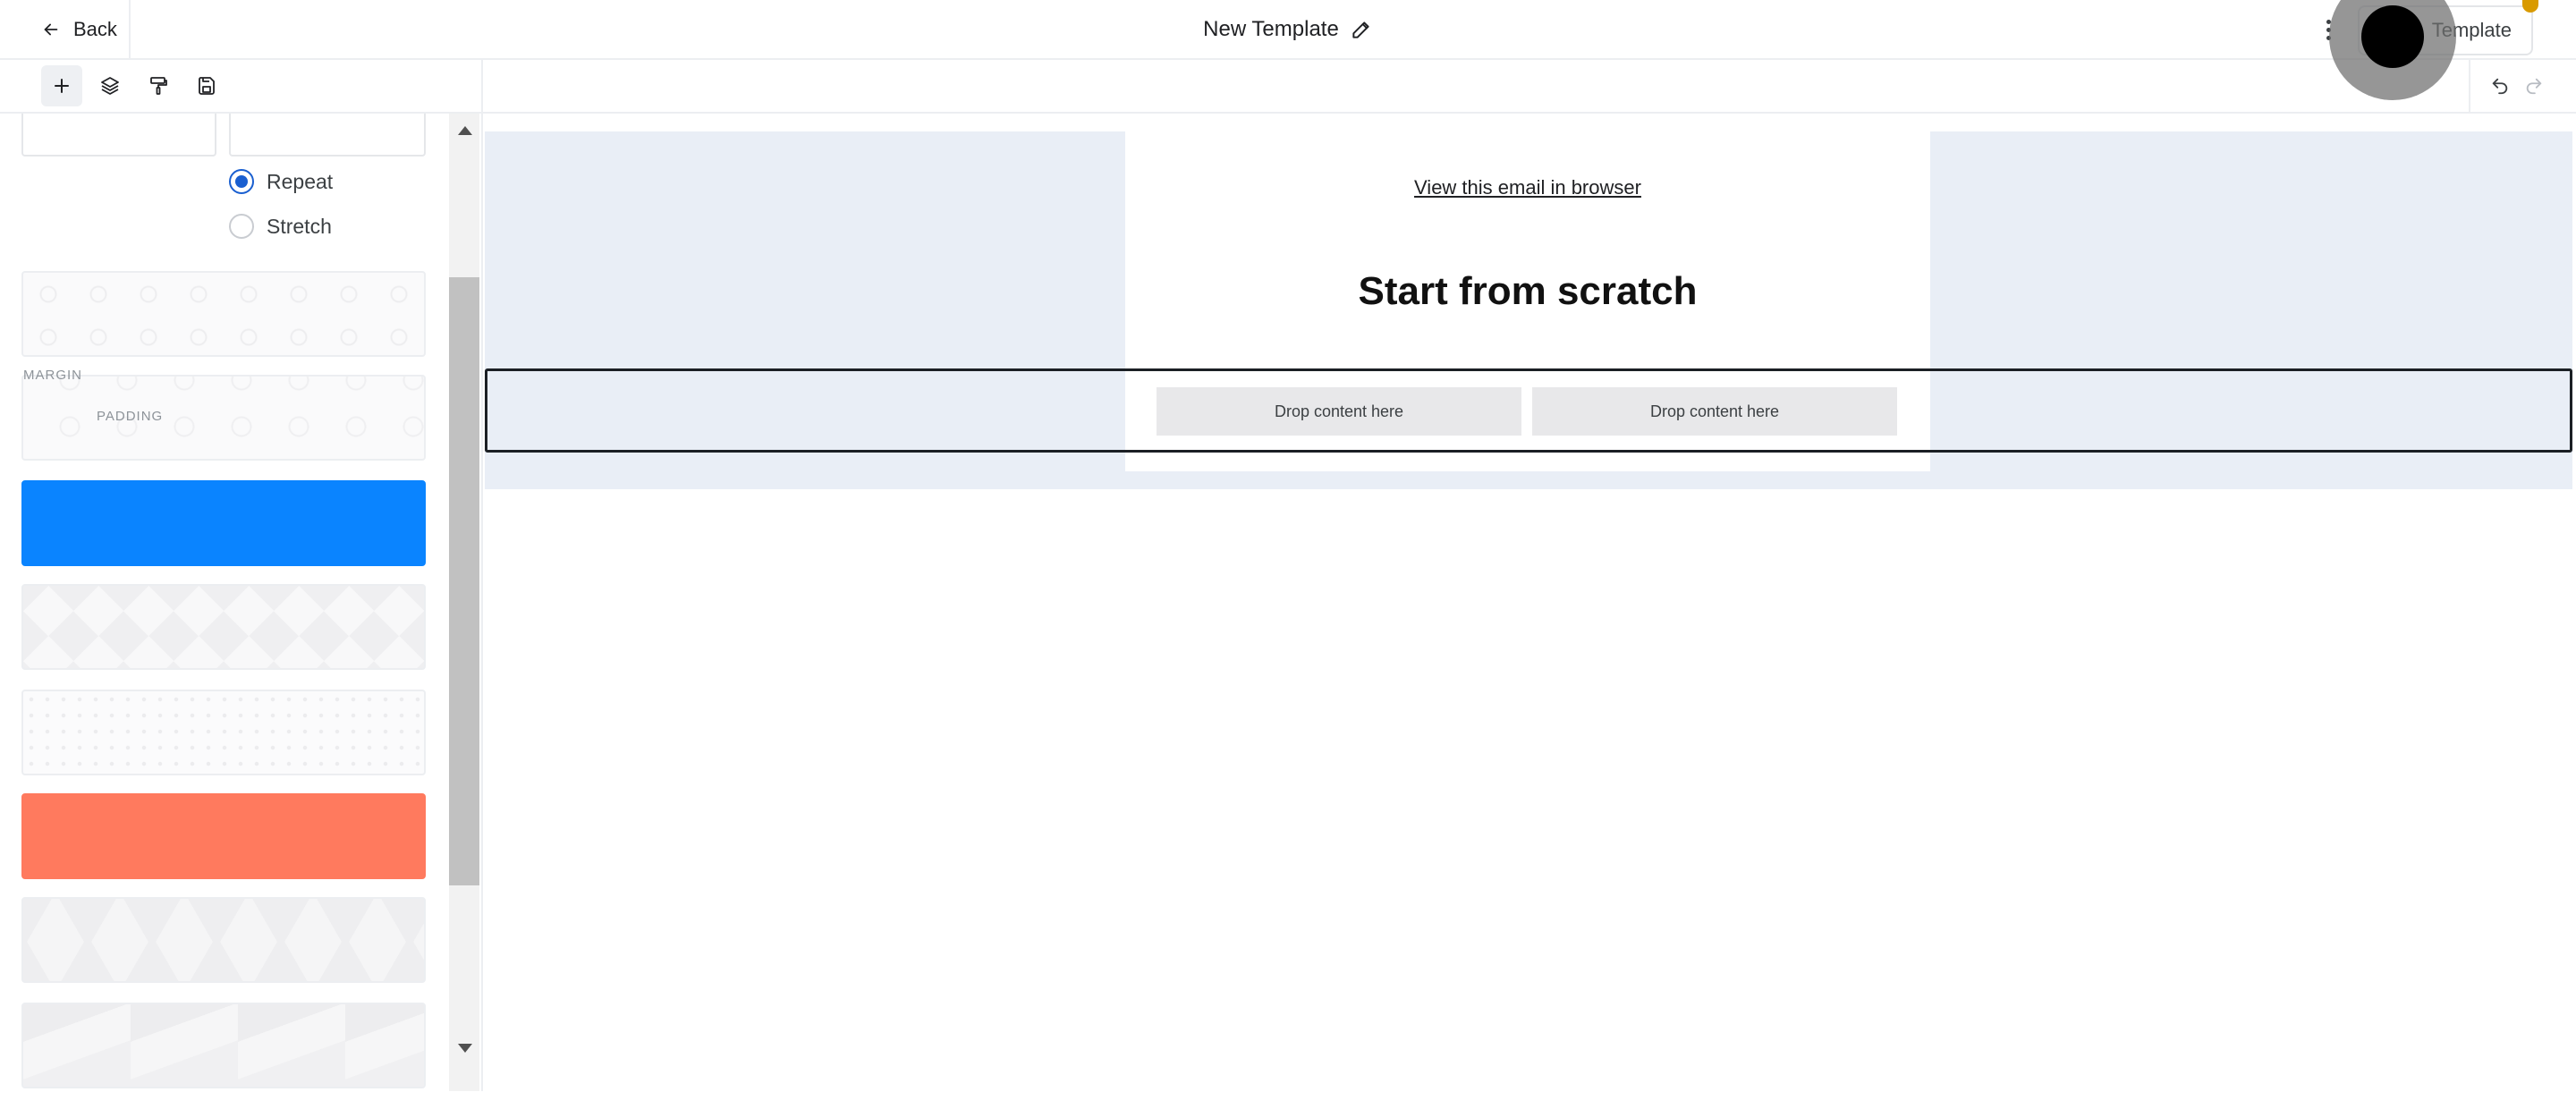 The width and height of the screenshot is (2576, 1109). Describe the element at coordinates (2522, 86) in the screenshot. I see `history-controls` at that location.